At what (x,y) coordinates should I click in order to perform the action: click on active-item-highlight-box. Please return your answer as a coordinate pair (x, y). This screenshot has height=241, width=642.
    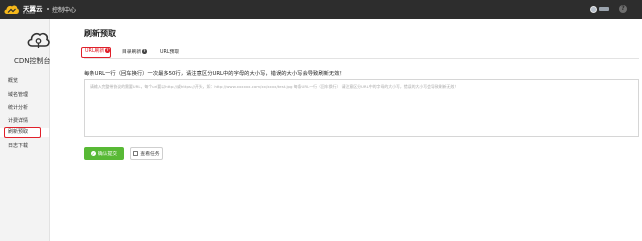
    Looking at the image, I should click on (22, 132).